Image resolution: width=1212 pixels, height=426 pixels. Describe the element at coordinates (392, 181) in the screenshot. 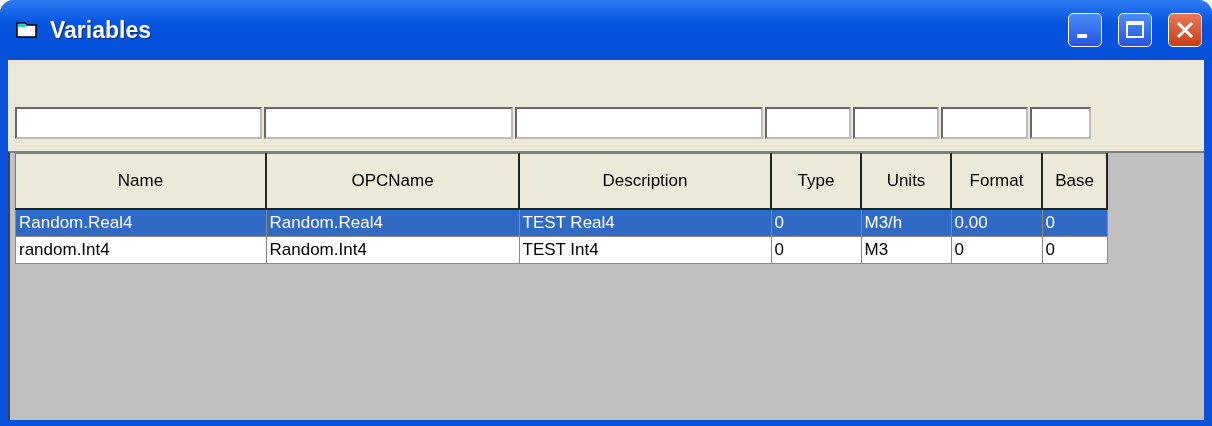

I see `column-header: OPCName` at that location.